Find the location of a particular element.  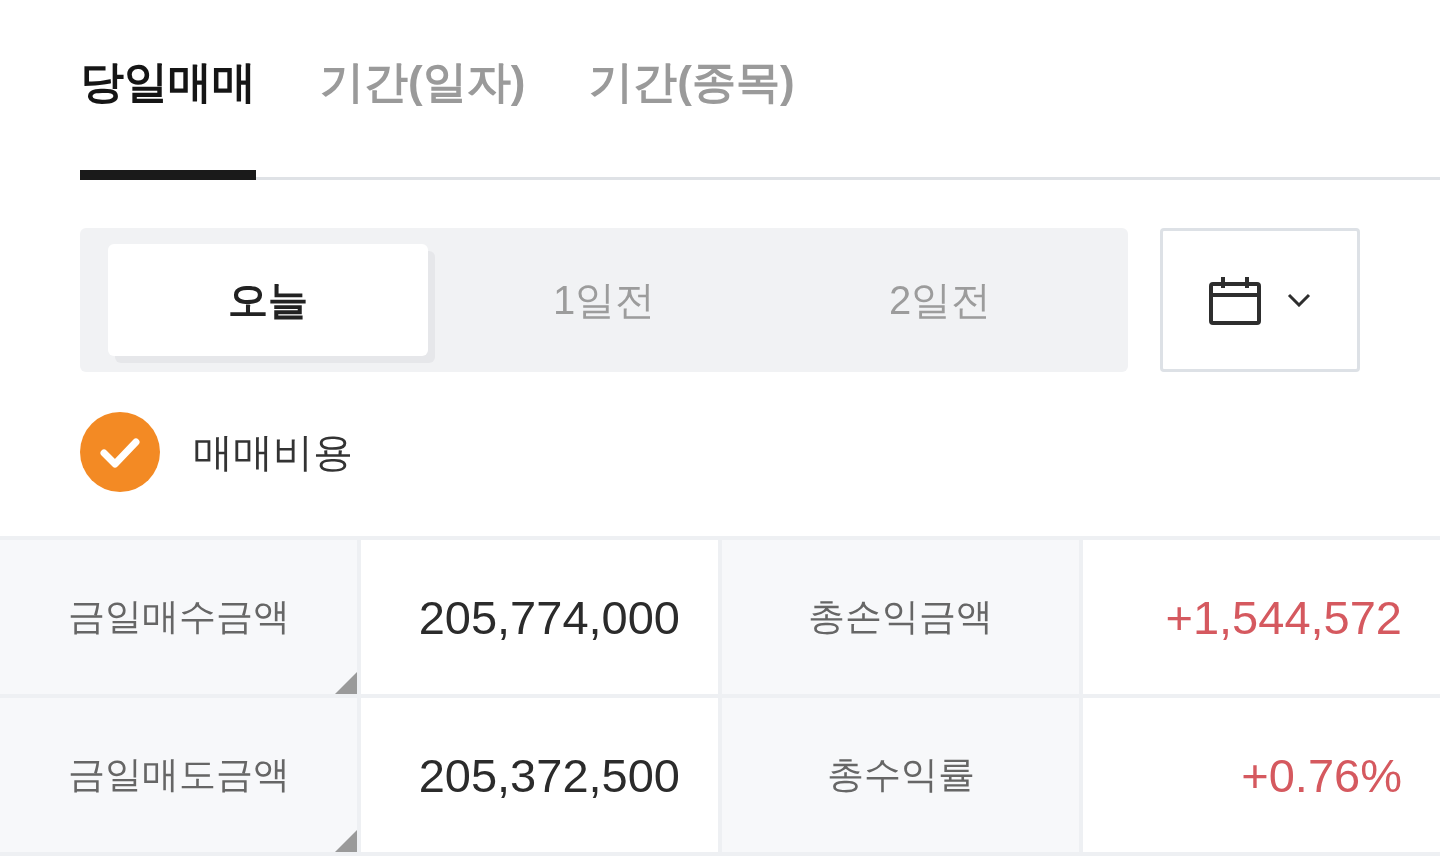

summary-value: 205,774,000 is located at coordinates (539, 617).